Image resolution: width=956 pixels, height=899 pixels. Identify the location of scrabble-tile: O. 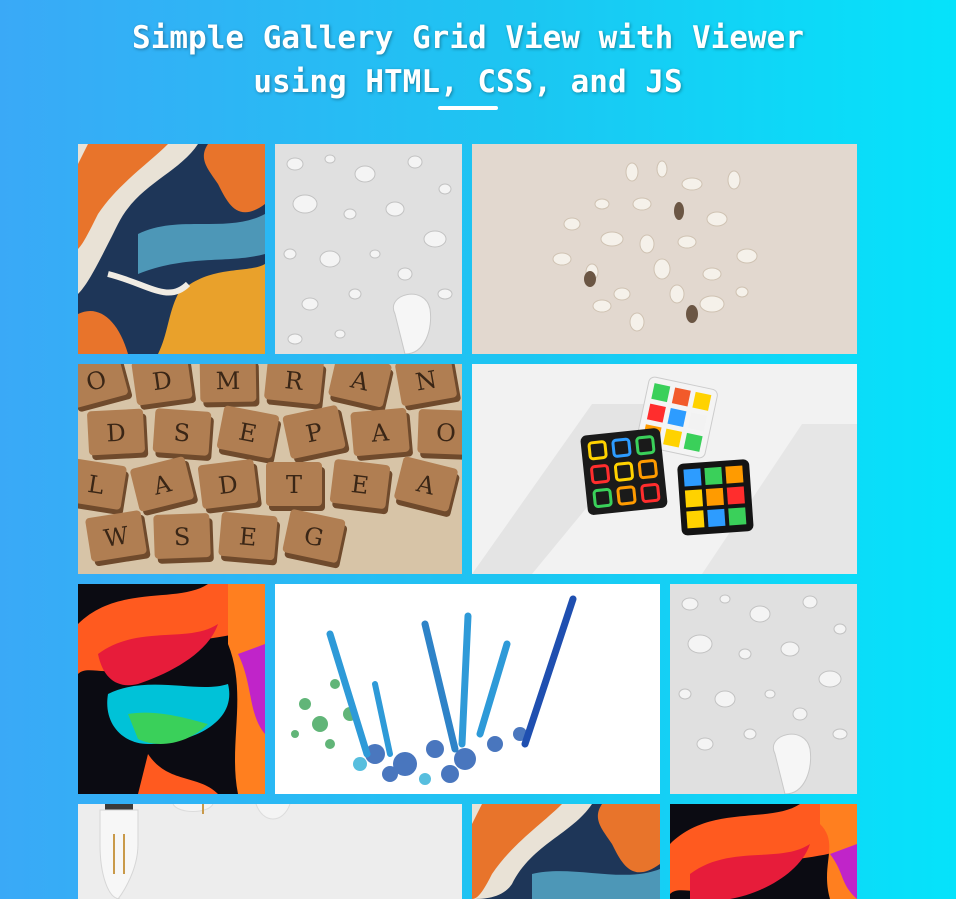
(439, 434).